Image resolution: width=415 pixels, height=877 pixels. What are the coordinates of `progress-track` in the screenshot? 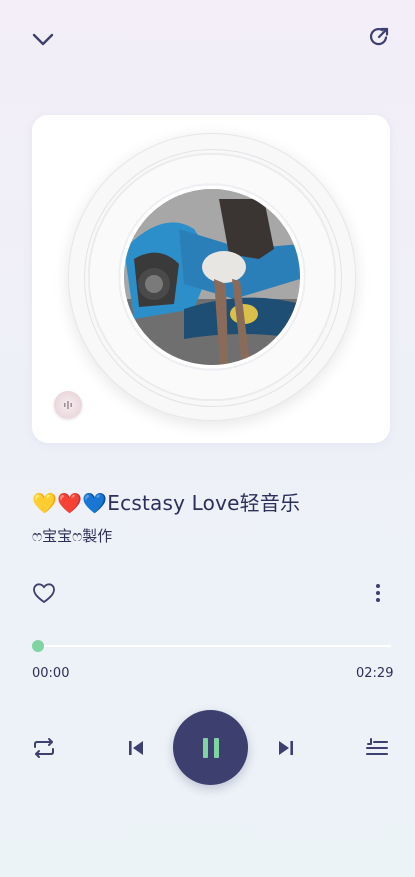 It's located at (214, 646).